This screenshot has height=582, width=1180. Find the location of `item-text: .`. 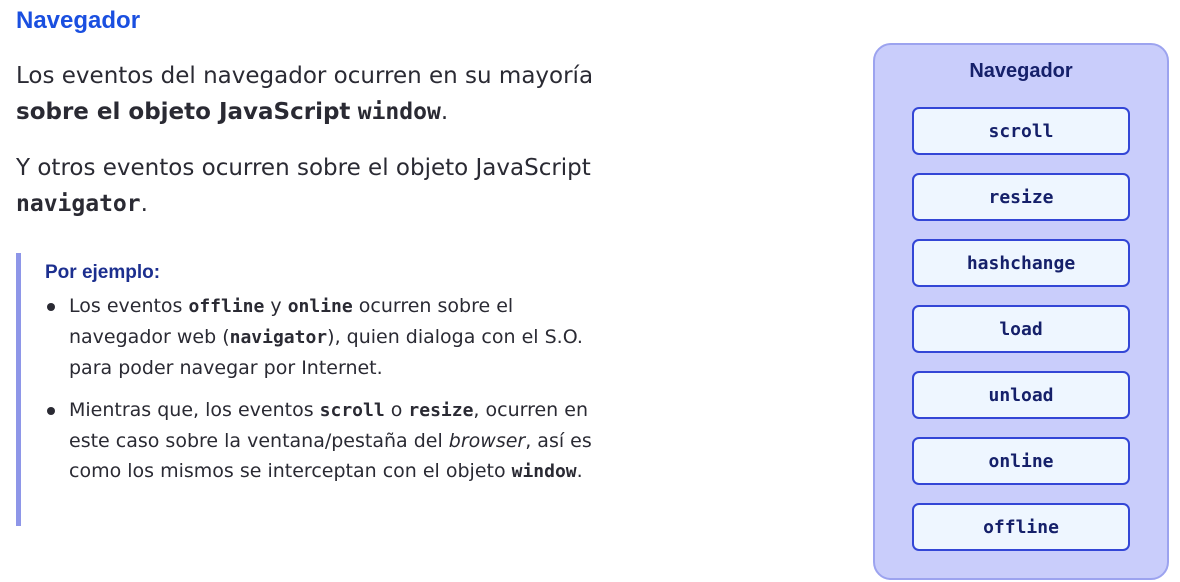

item-text: . is located at coordinates (579, 471).